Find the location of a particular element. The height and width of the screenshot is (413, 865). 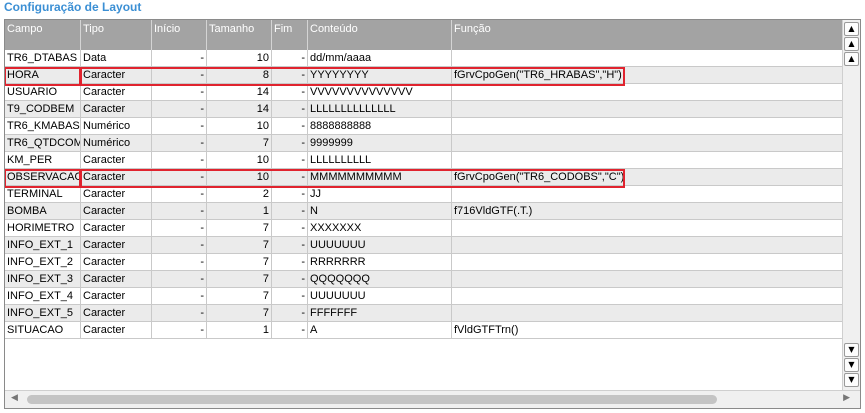

cell-campo: INFO_EXT_1 is located at coordinates (43, 245).